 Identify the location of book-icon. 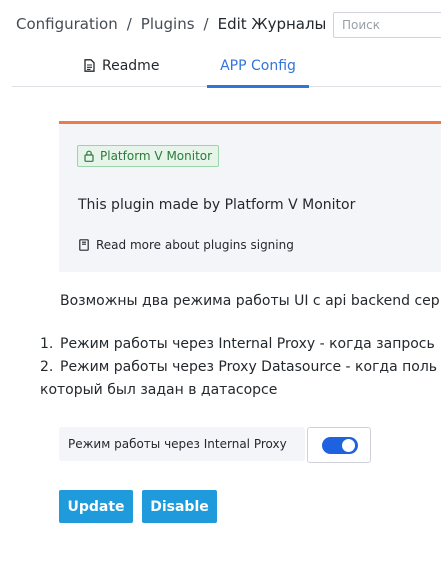
(84, 246).